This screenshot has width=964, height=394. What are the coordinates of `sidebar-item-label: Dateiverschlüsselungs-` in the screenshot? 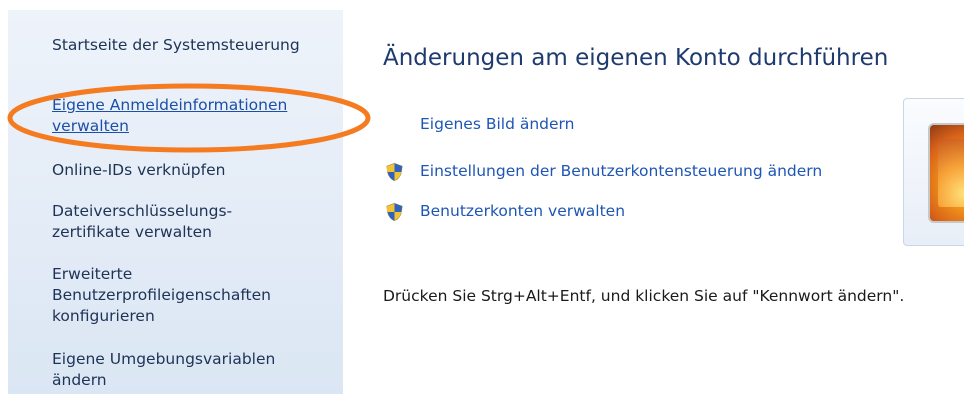 It's located at (142, 211).